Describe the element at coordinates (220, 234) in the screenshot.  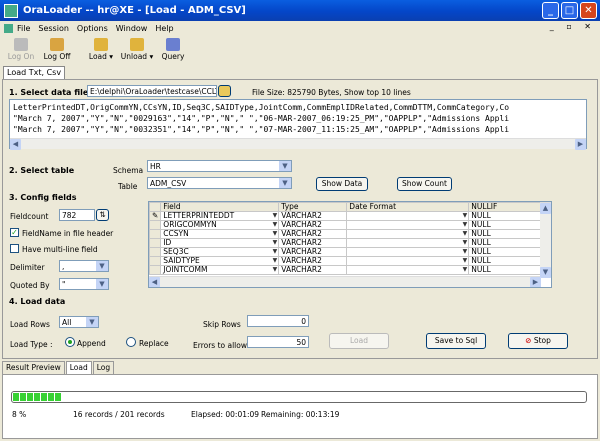
I see `field-cell: CCSYN ▼` at that location.